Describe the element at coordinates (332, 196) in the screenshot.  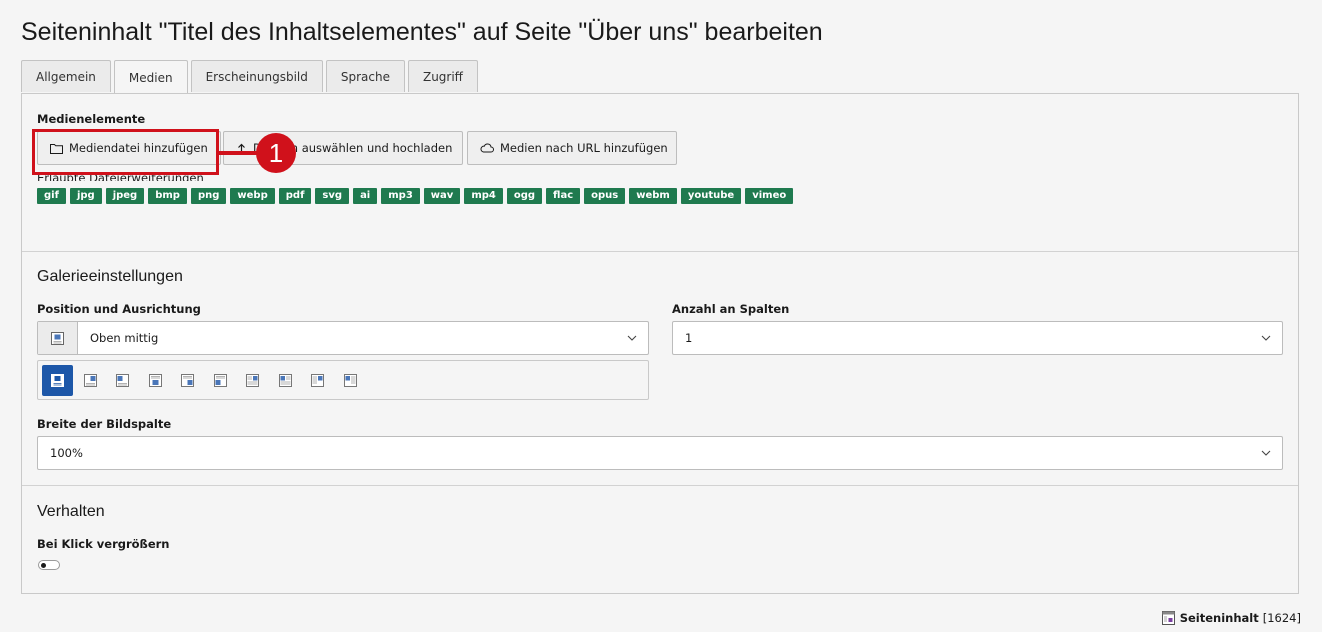
I see `extension-badge: svg` at that location.